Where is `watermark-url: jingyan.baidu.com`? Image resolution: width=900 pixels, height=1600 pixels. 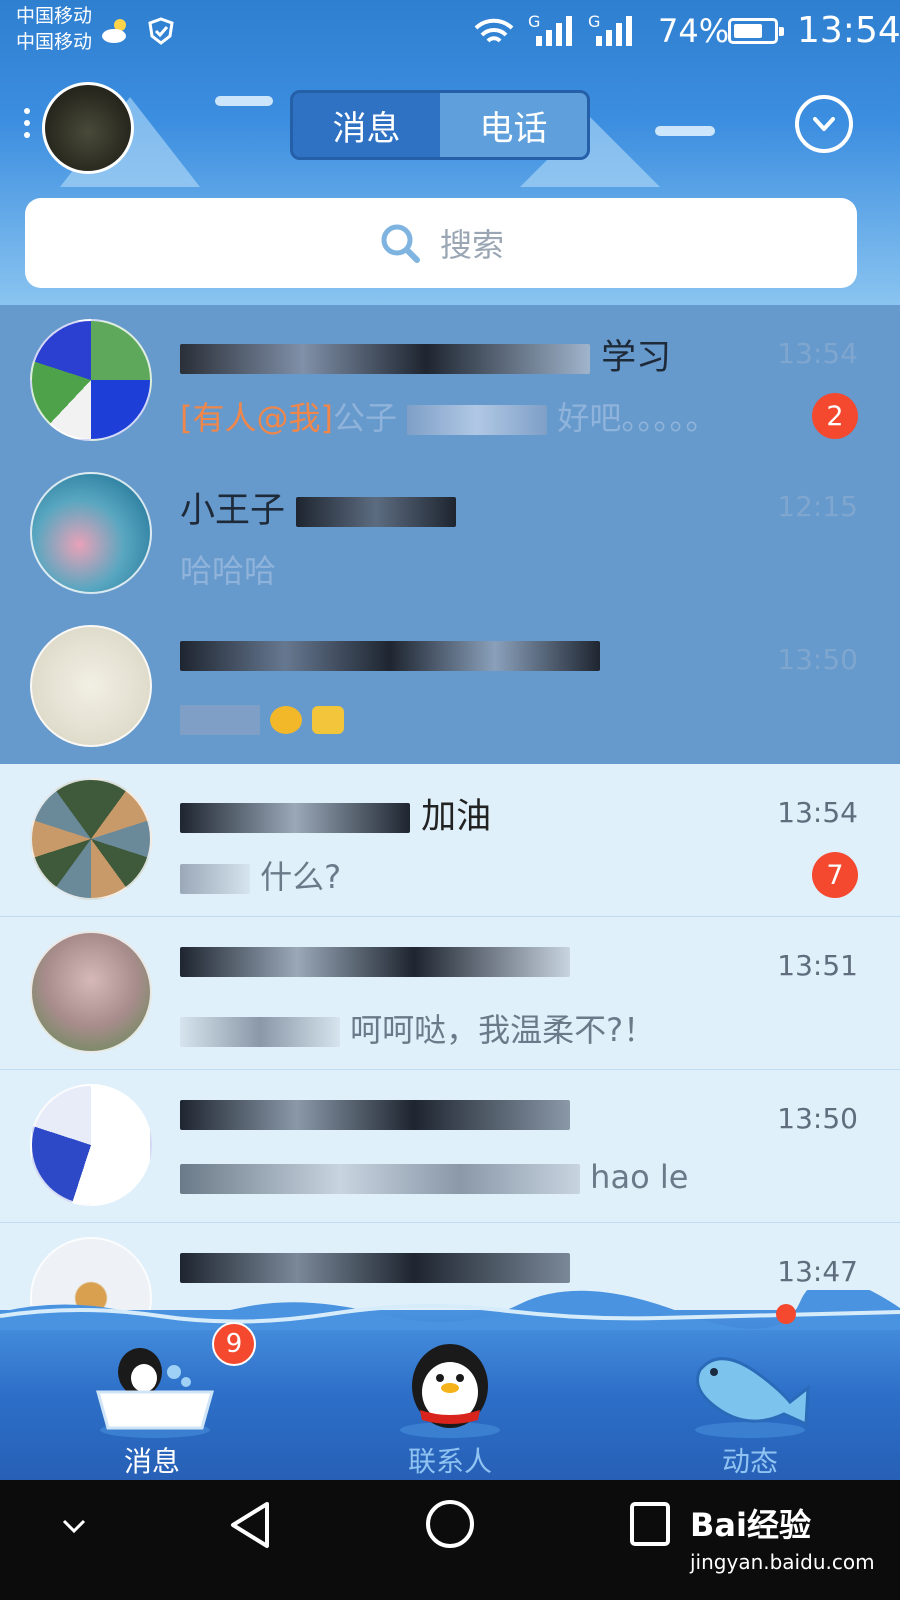
watermark-url: jingyan.baidu.com is located at coordinates (782, 1562).